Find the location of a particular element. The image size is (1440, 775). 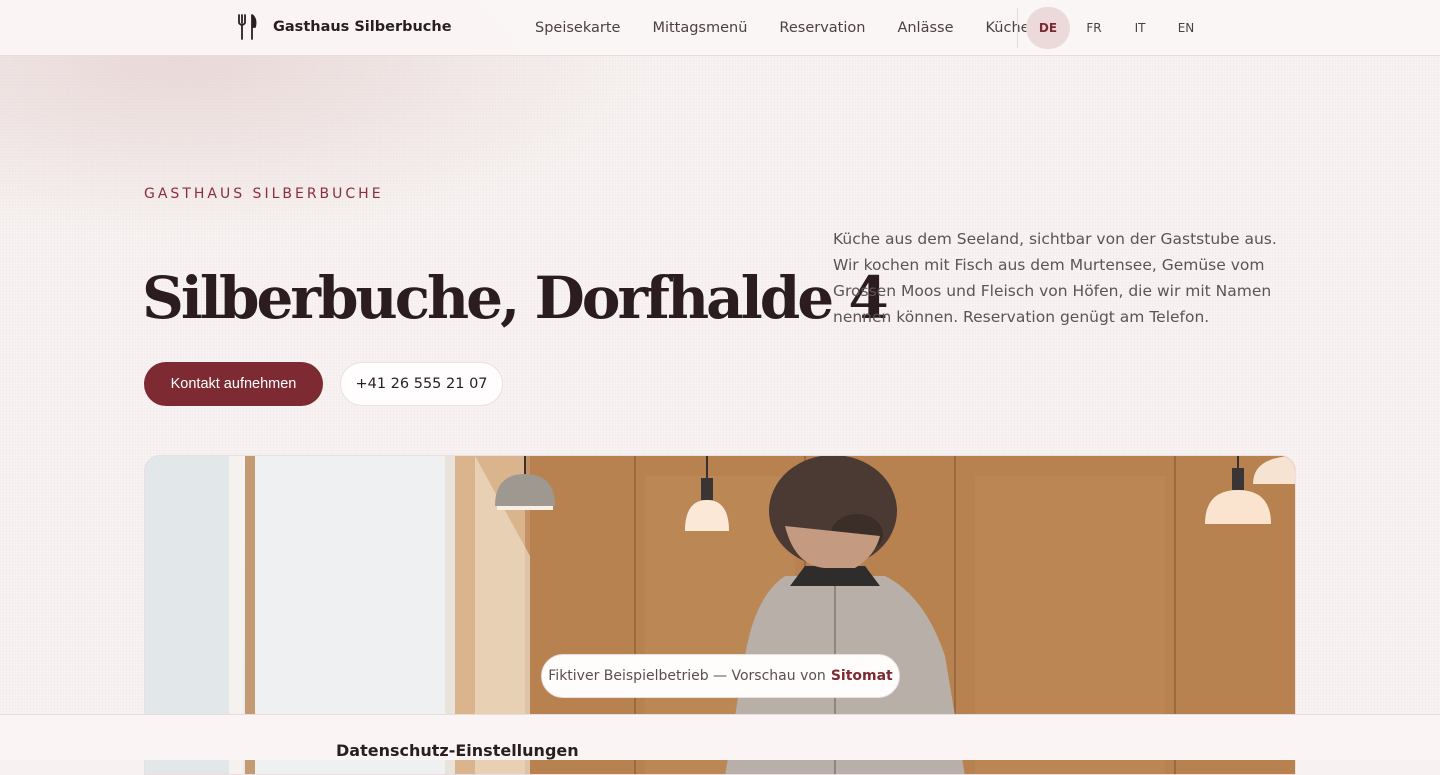

brand-name: Gasthaus Silberbuche is located at coordinates (362, 27).